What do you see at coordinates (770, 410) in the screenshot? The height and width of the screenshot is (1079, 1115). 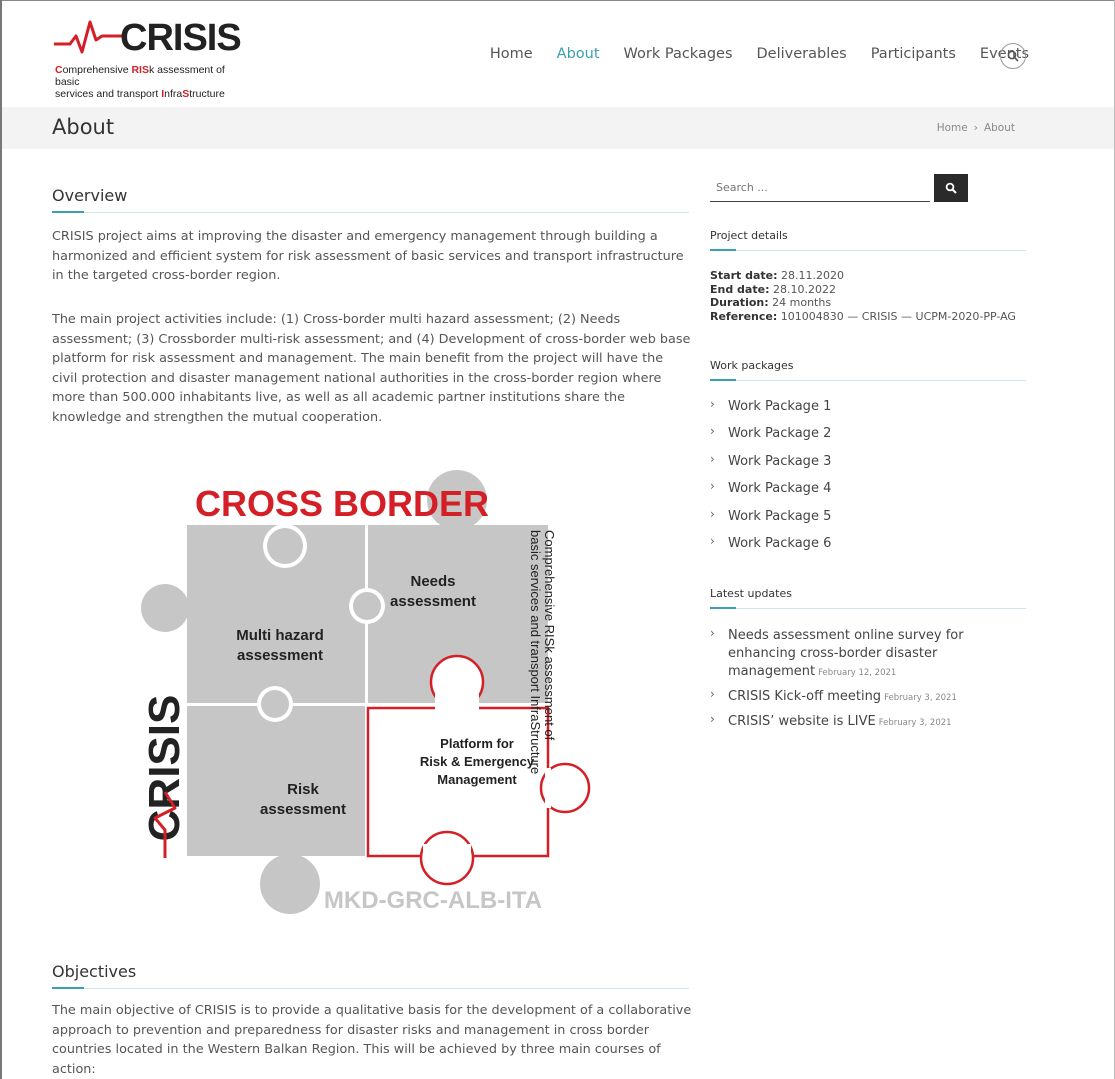 I see `work-package-link: Work Package 1` at bounding box center [770, 410].